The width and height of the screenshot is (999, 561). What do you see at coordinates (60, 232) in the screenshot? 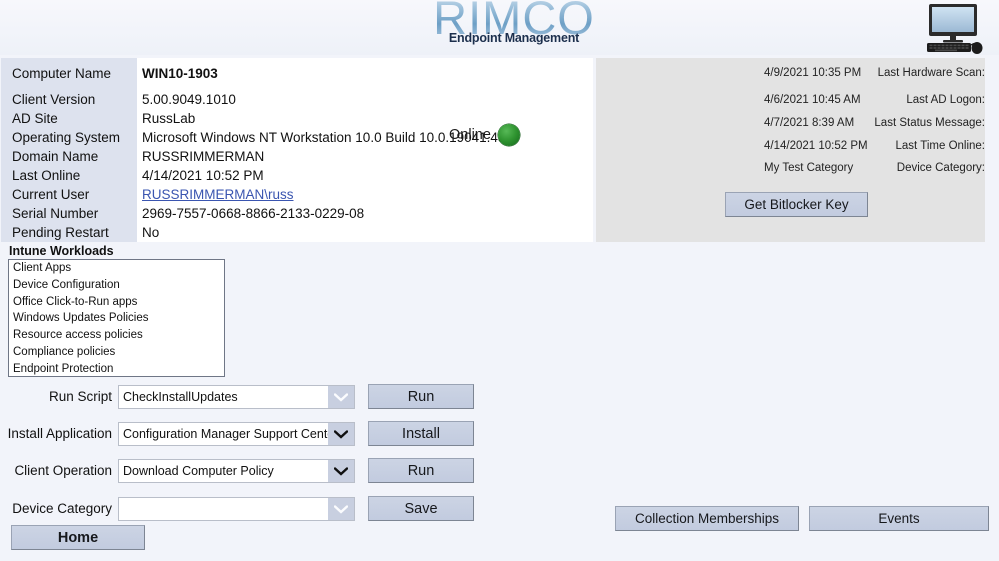
I see `info-label-pending-restart: Pending Restart` at bounding box center [60, 232].